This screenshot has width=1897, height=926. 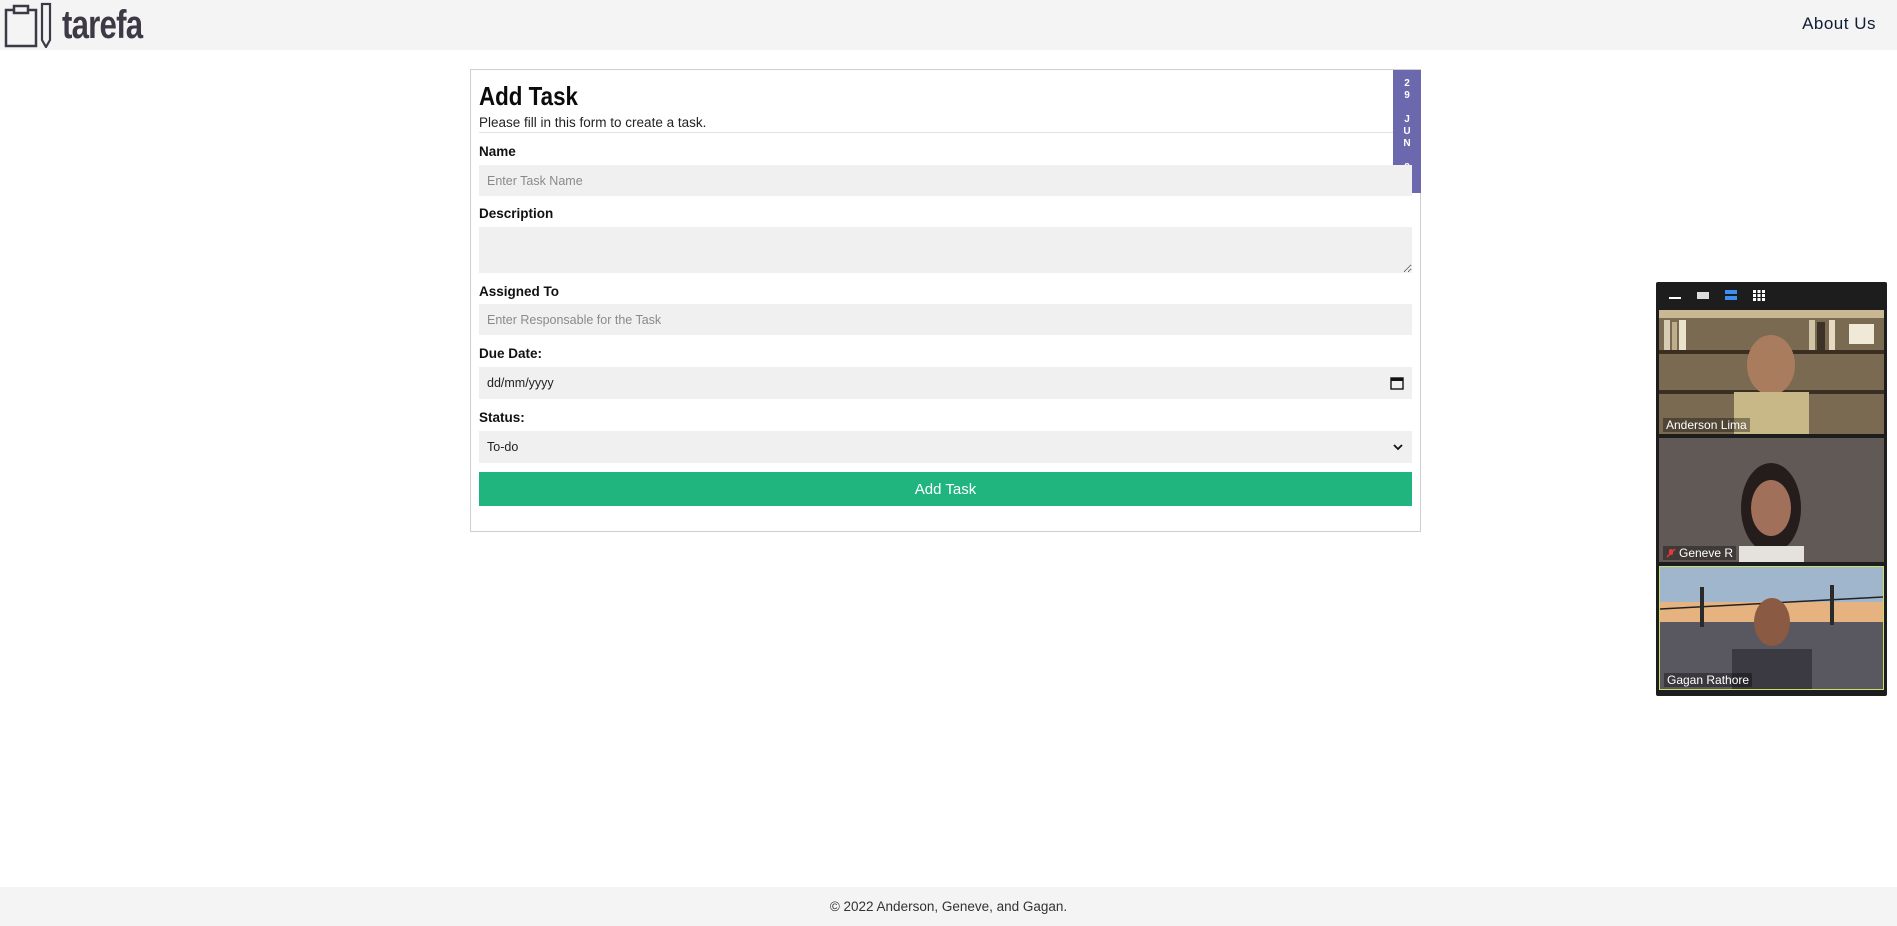 What do you see at coordinates (1700, 553) in the screenshot?
I see `participant-name: Geneve R` at bounding box center [1700, 553].